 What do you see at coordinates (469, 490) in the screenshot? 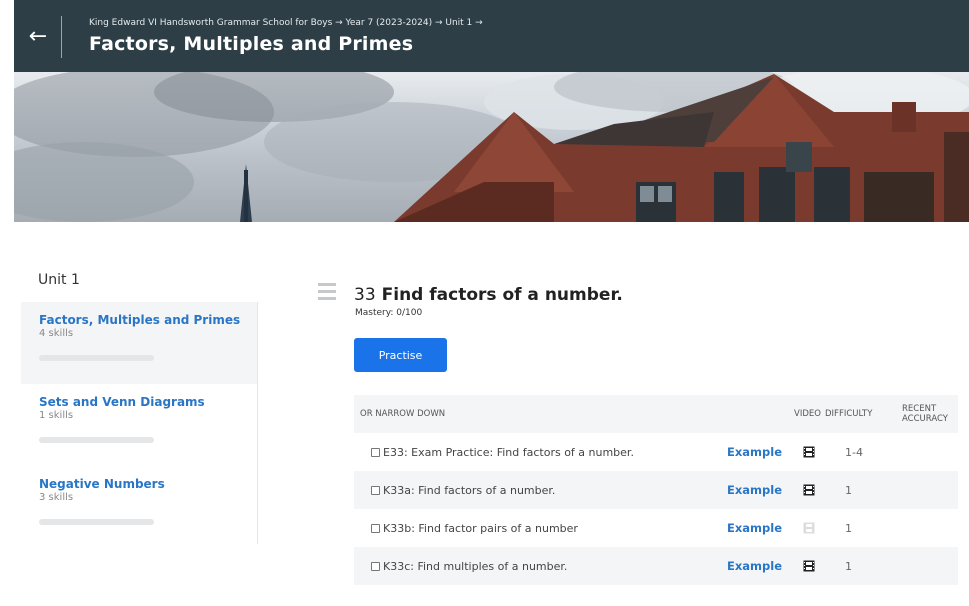
I see `skill-label: K33a: Find factors of a number.` at bounding box center [469, 490].